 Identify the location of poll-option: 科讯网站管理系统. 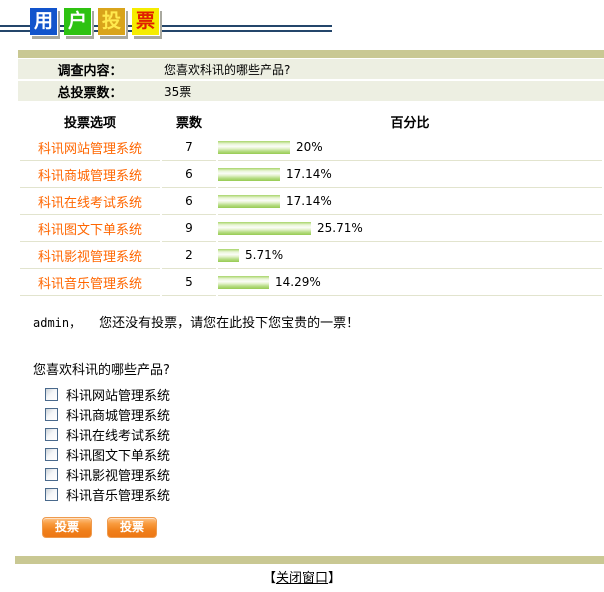
(324, 394).